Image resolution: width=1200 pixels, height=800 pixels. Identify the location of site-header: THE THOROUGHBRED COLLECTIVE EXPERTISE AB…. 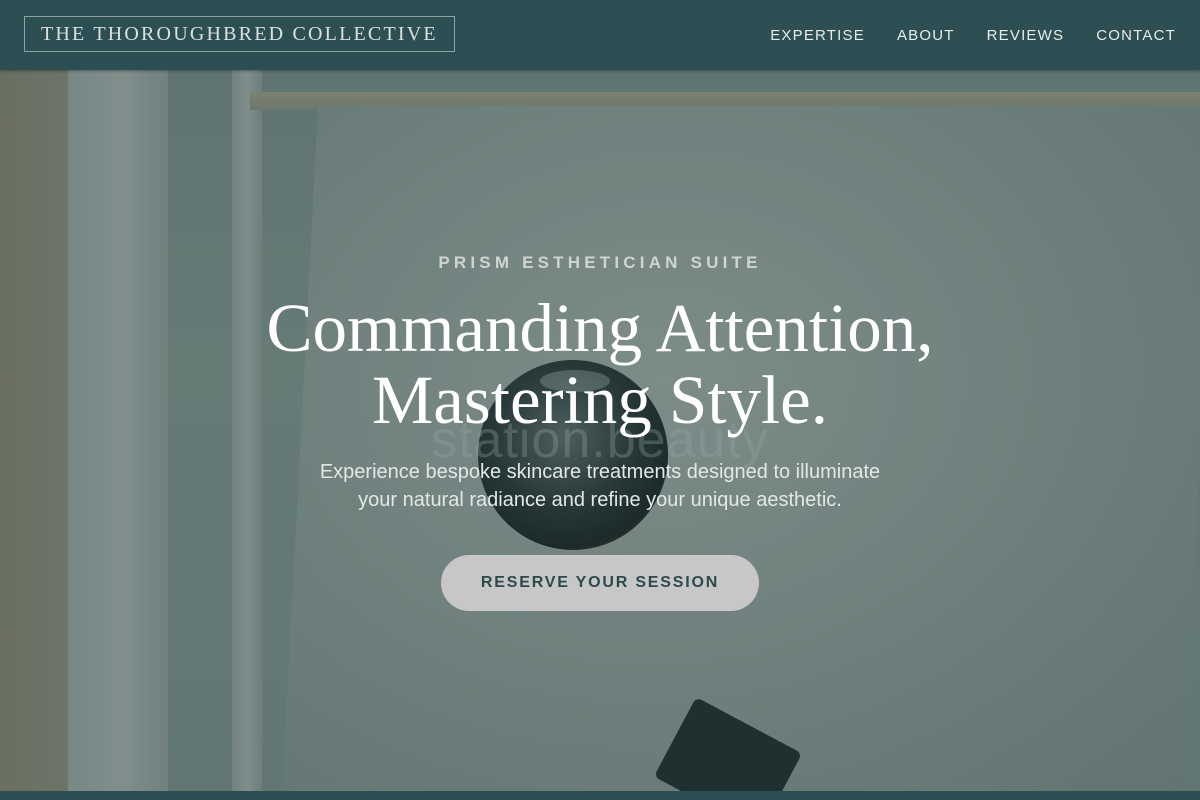
(600, 35).